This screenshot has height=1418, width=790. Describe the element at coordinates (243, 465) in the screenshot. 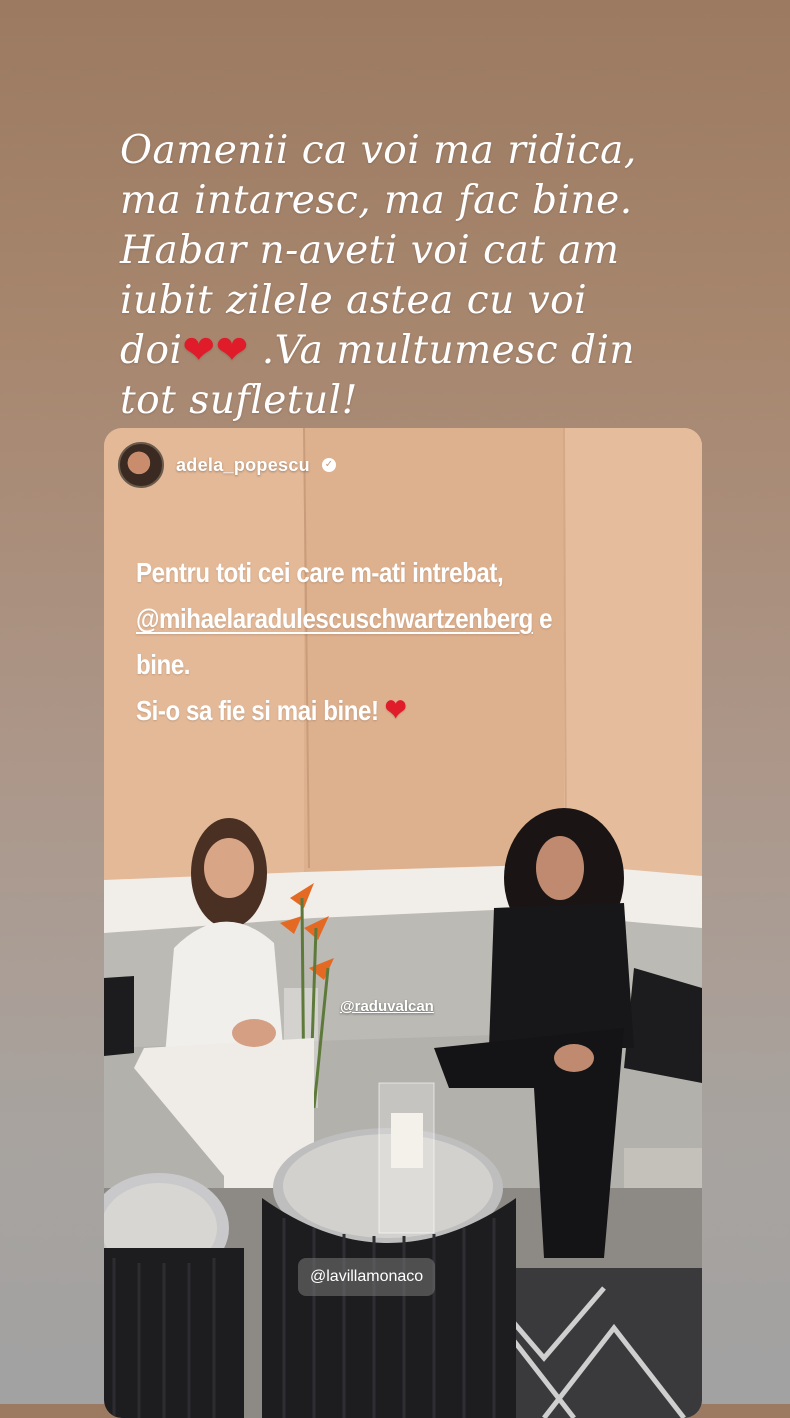

I see `post-username: adela_popescu` at that location.